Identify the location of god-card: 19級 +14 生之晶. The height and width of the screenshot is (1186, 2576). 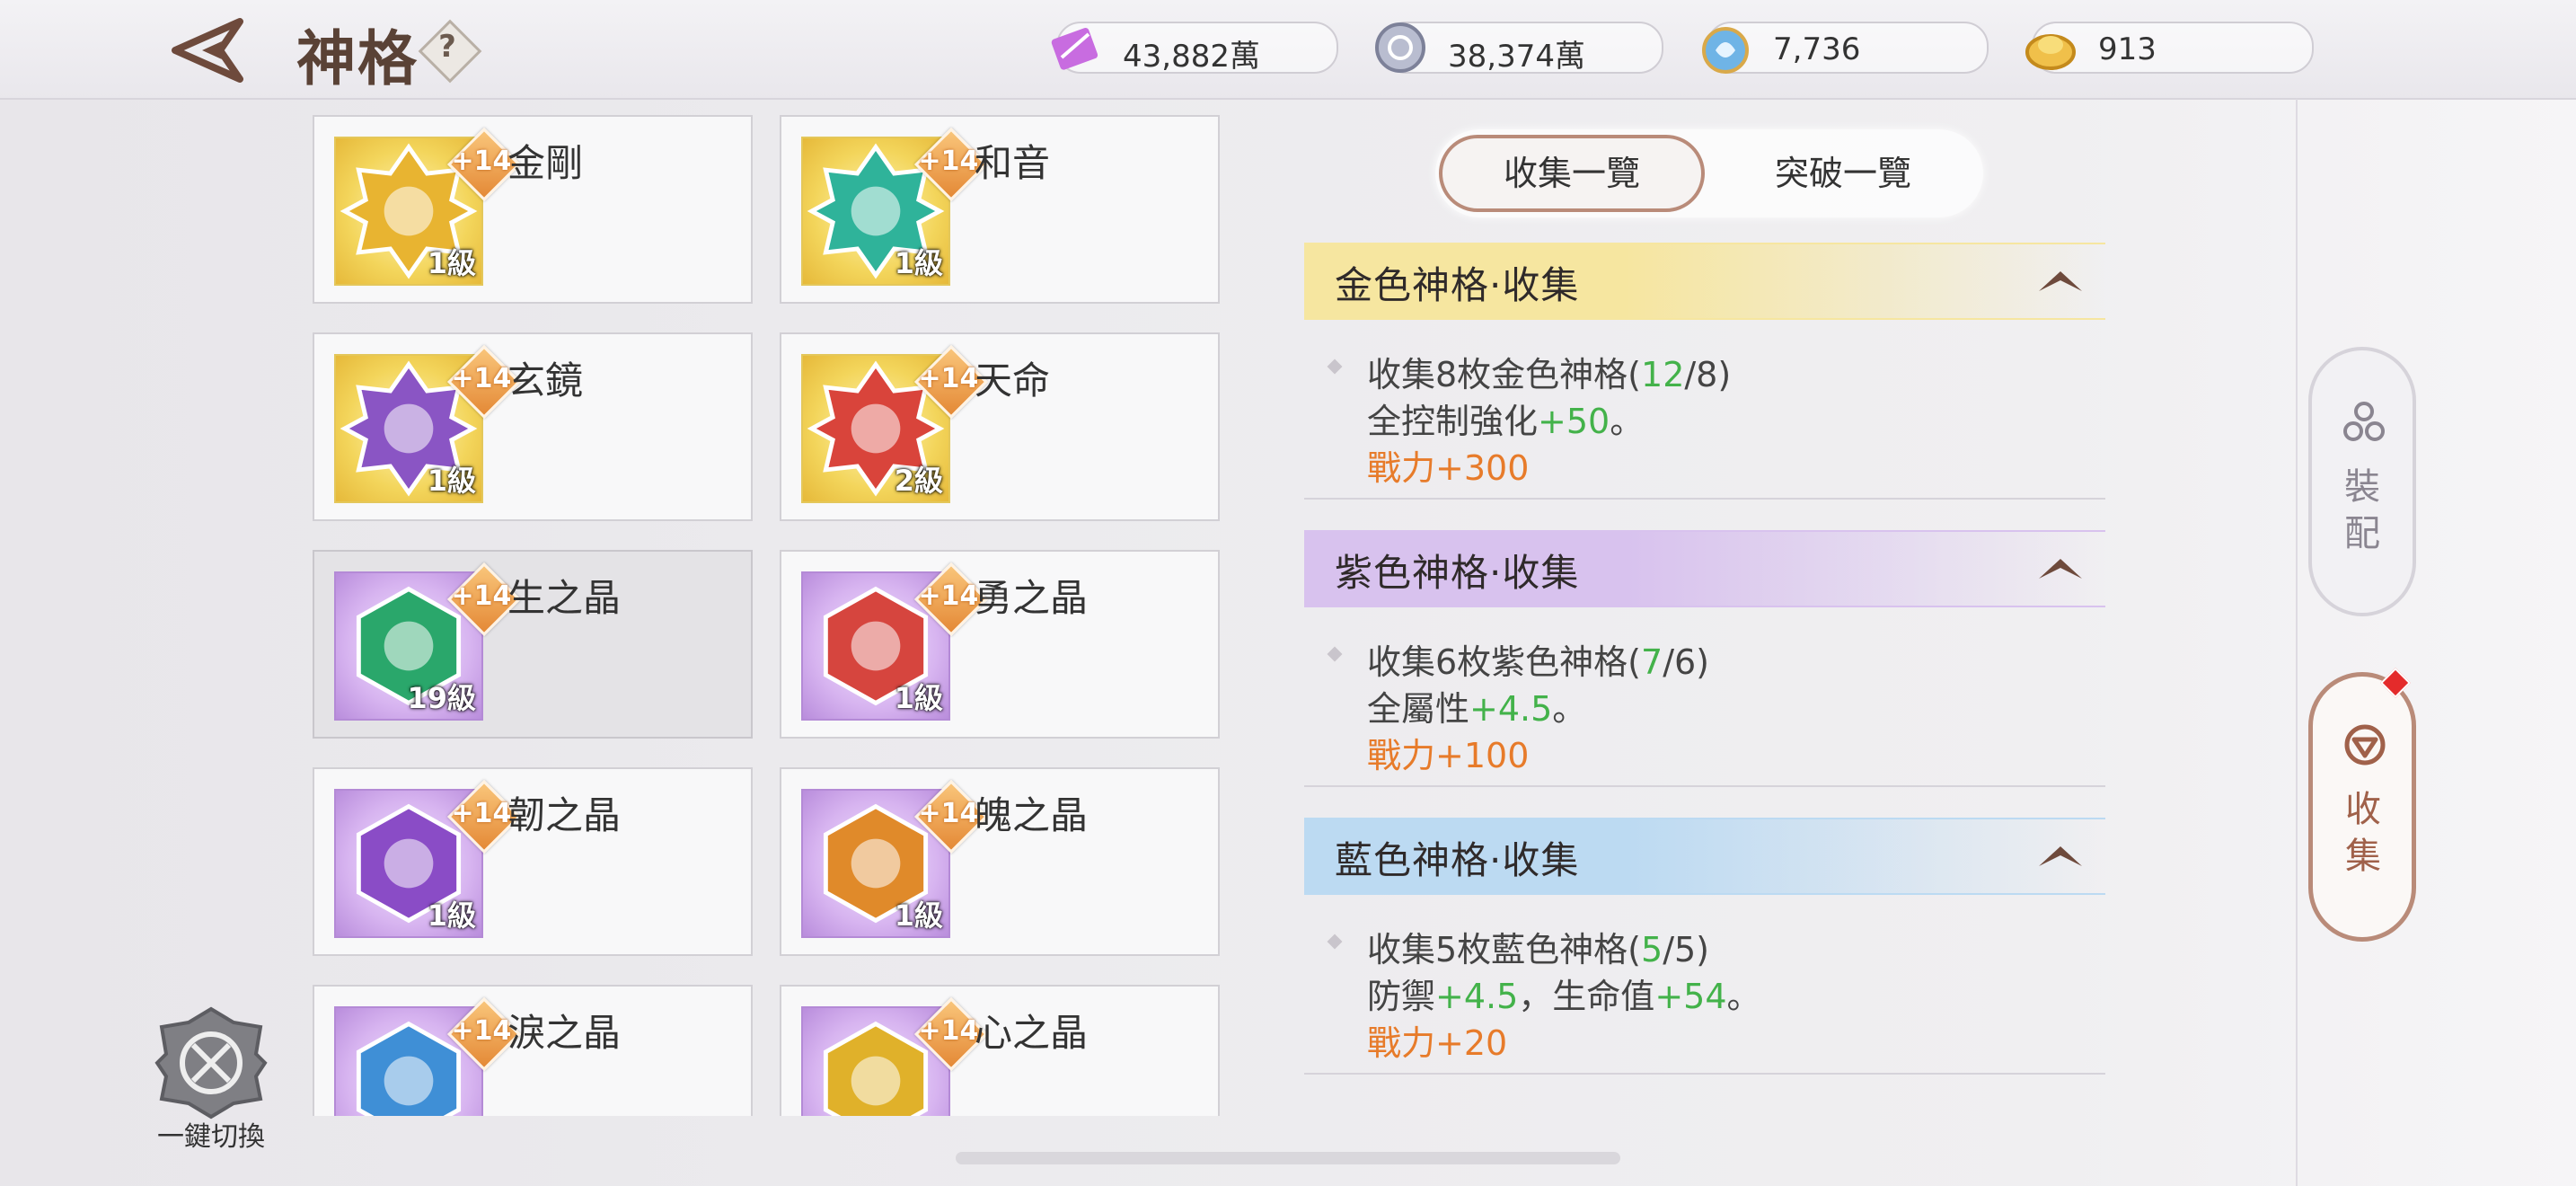
(533, 644).